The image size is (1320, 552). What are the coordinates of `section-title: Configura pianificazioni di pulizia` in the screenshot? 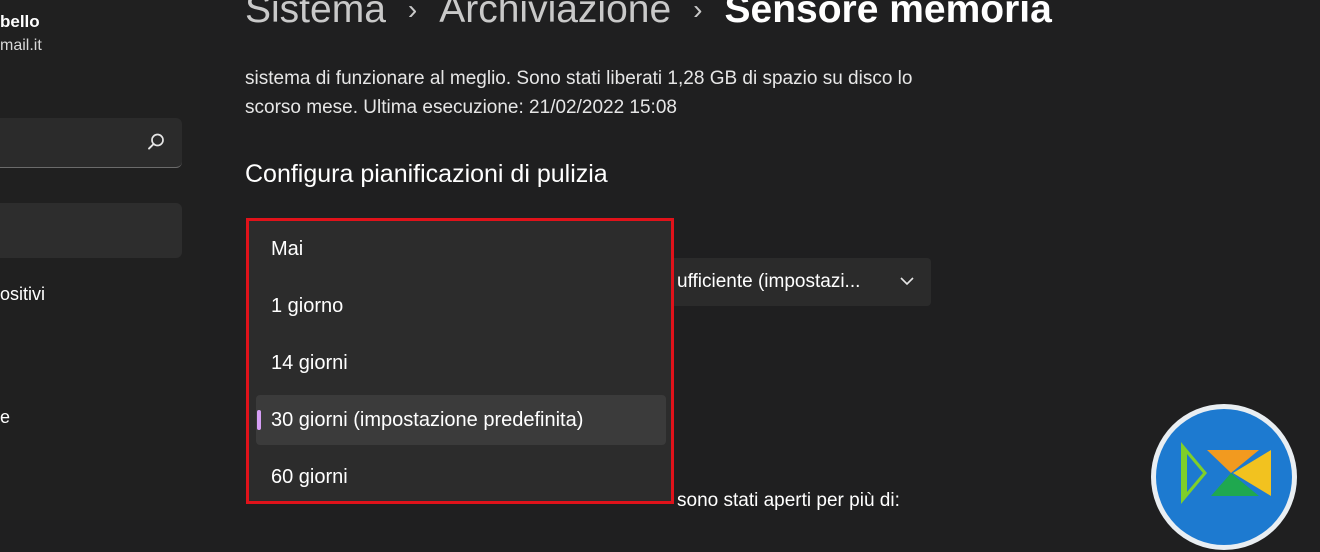 It's located at (426, 174).